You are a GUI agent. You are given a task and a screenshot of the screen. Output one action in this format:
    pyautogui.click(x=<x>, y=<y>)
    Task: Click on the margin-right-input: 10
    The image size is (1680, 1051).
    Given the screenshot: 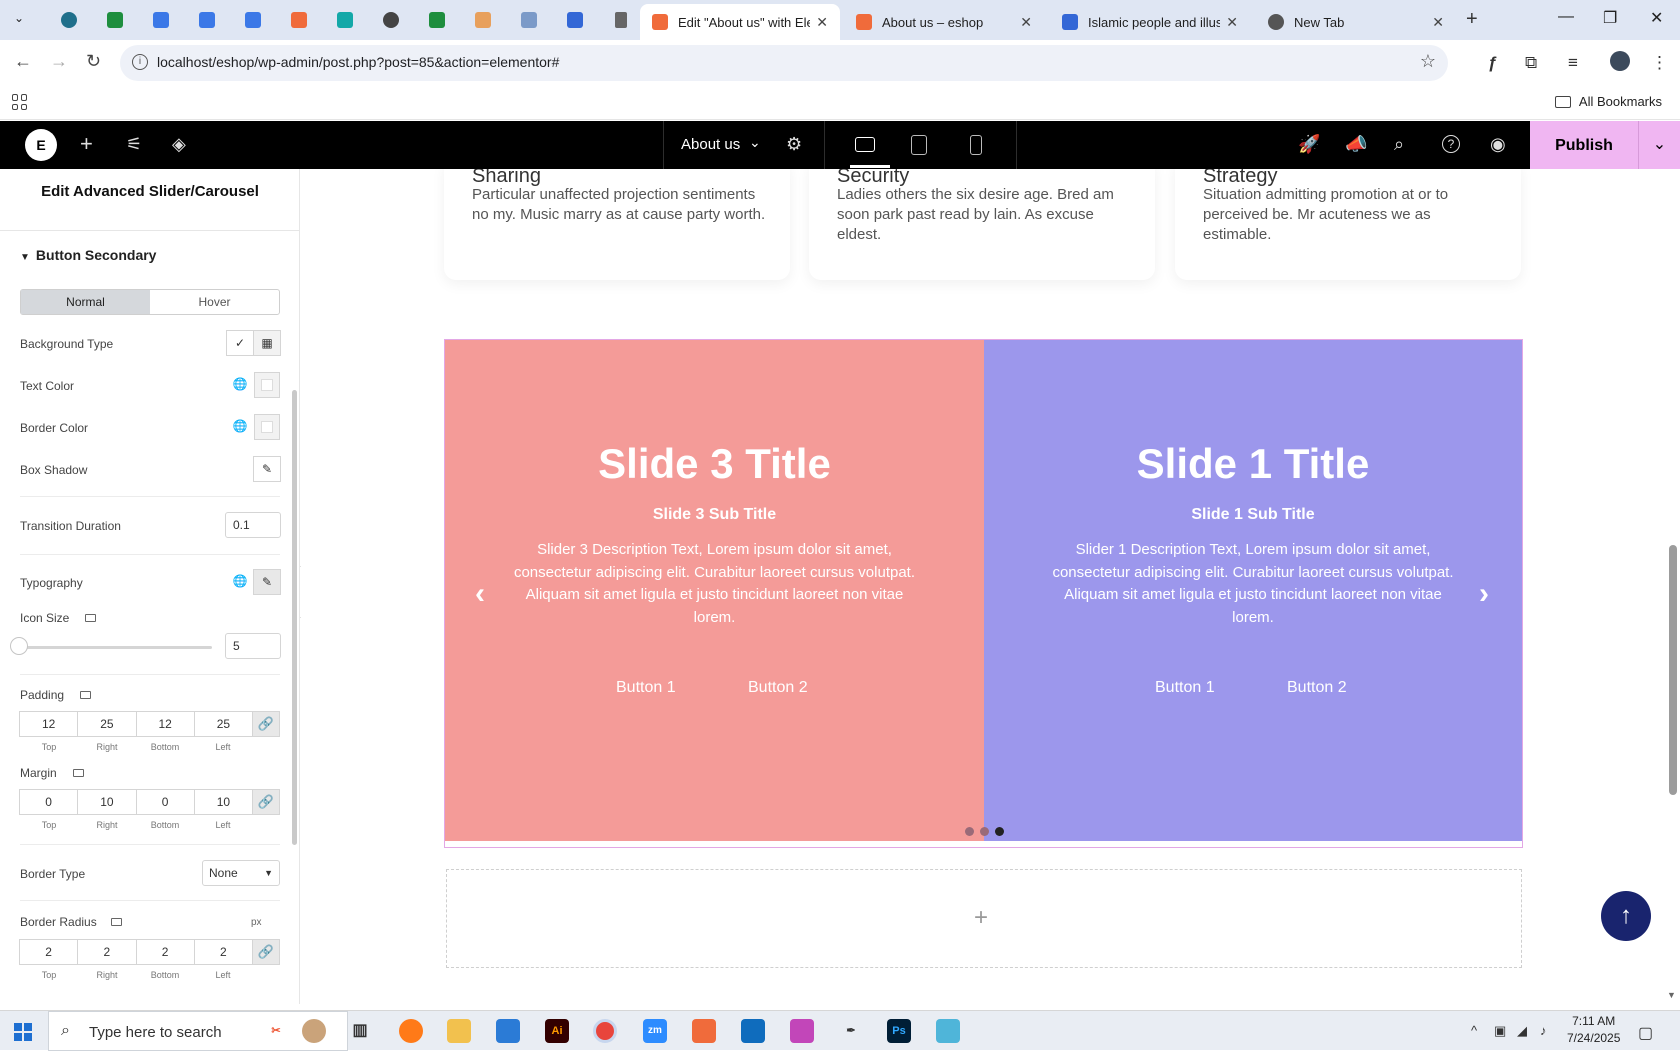 What is the action you would take?
    pyautogui.click(x=107, y=802)
    